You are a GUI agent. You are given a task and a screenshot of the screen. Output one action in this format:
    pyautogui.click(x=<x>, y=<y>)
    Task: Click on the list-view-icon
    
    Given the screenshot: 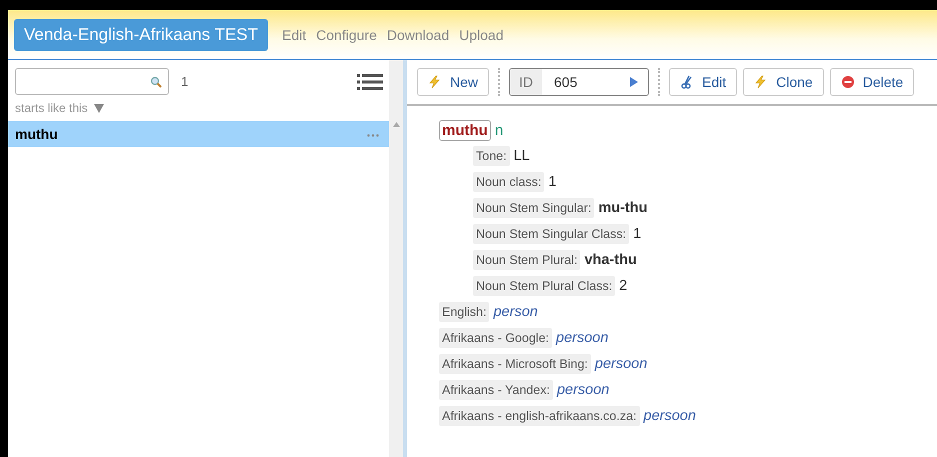 What is the action you would take?
    pyautogui.click(x=370, y=82)
    